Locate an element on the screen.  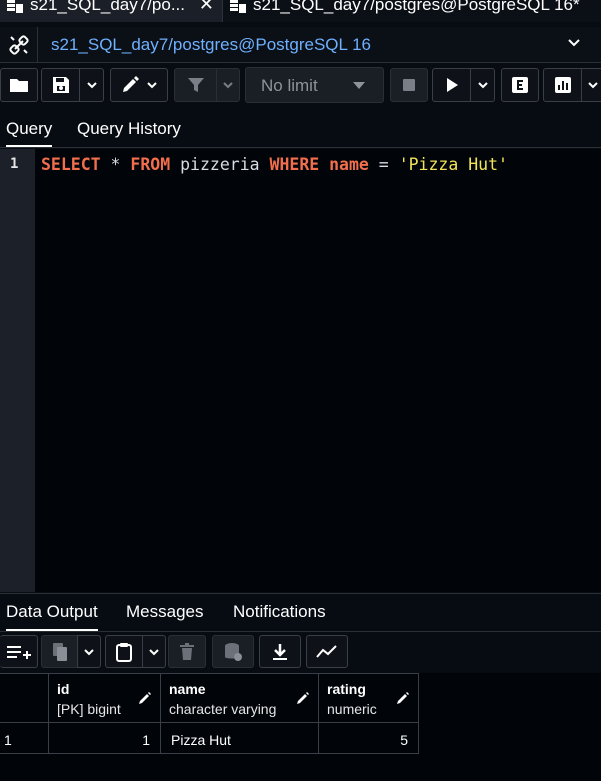
trash-icon is located at coordinates (187, 651).